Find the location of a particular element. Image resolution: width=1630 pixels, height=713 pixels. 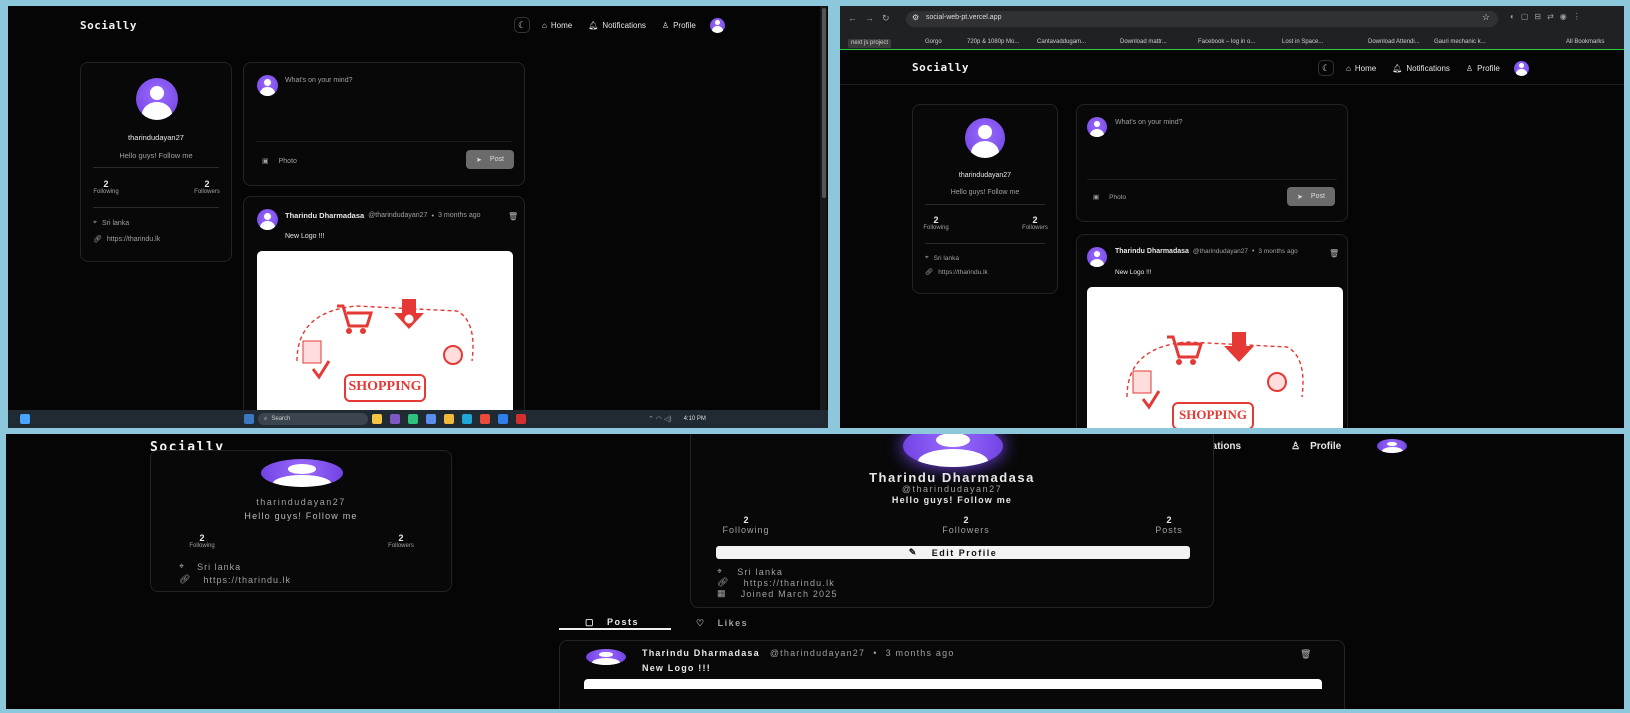

browser-extension-icons: ◐▢⊟⇄◉⋮ is located at coordinates (1548, 16).